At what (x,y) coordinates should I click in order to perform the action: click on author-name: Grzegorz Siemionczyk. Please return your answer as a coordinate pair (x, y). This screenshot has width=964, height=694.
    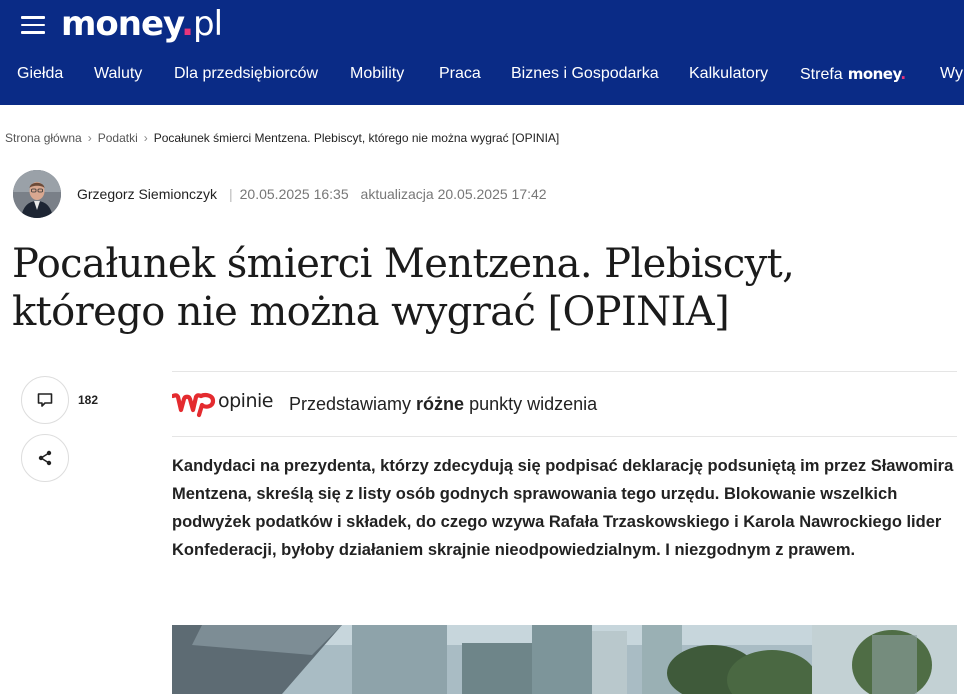
    Looking at the image, I should click on (147, 194).